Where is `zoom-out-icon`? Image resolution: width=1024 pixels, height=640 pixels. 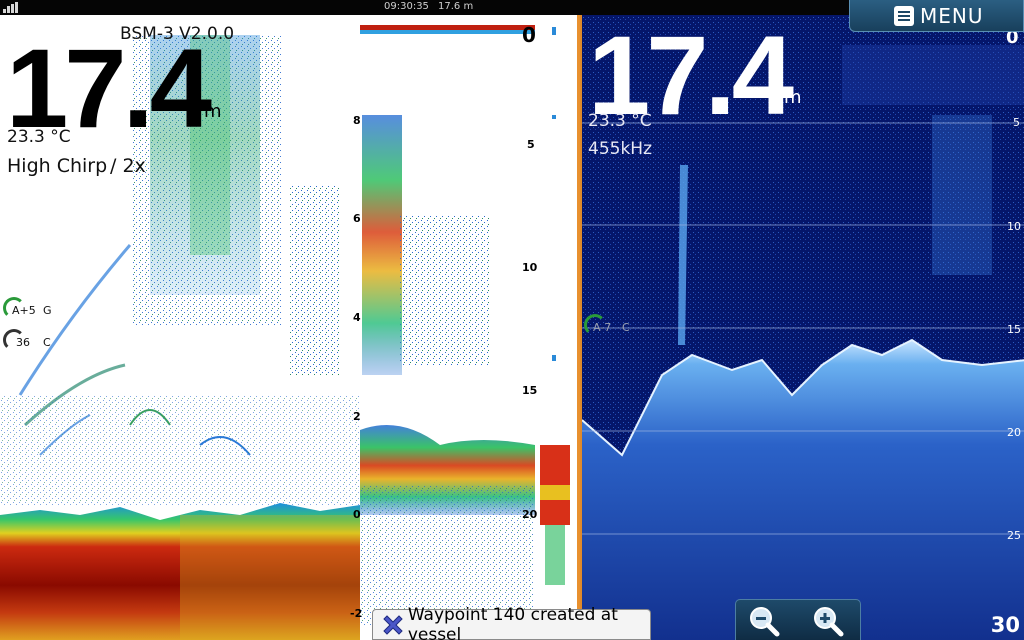 zoom-out-icon is located at coordinates (765, 622).